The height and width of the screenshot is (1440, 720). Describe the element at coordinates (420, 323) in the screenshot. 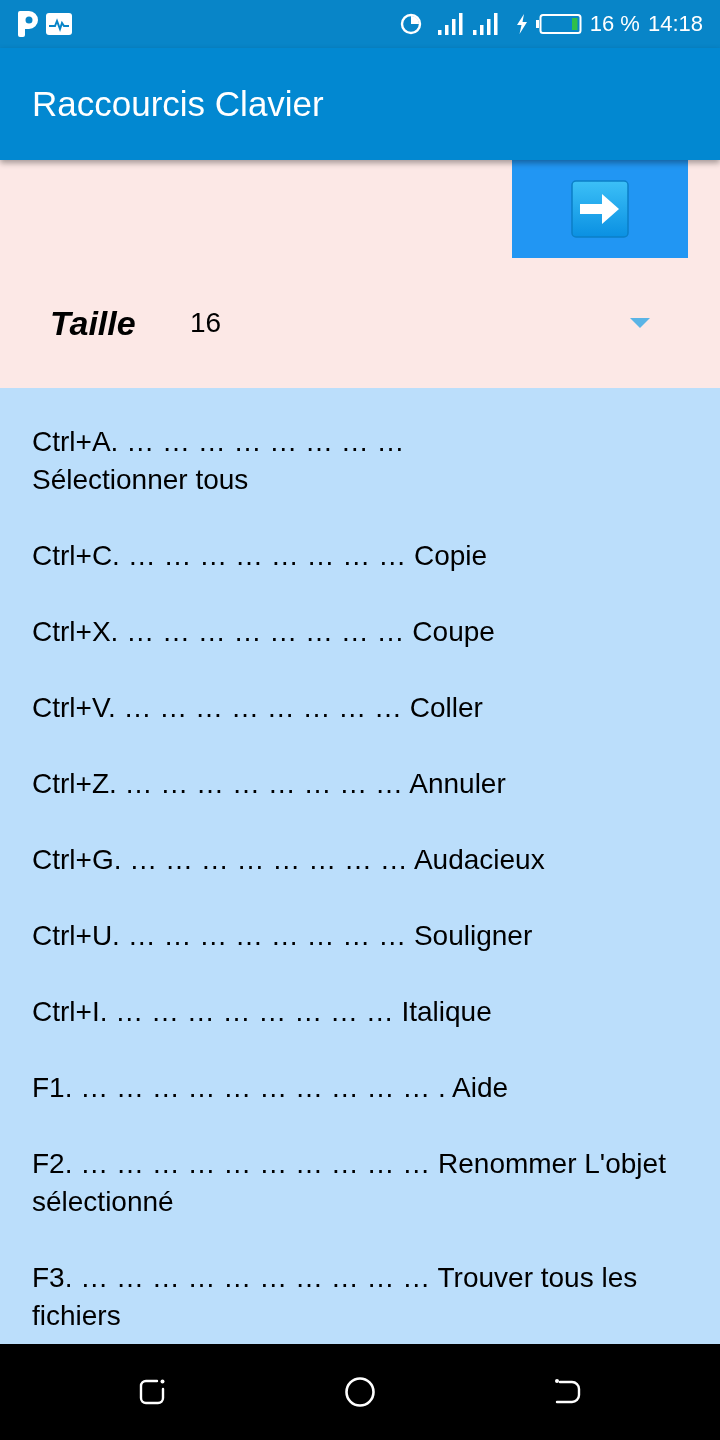

I see `size-dropdown: 16` at that location.